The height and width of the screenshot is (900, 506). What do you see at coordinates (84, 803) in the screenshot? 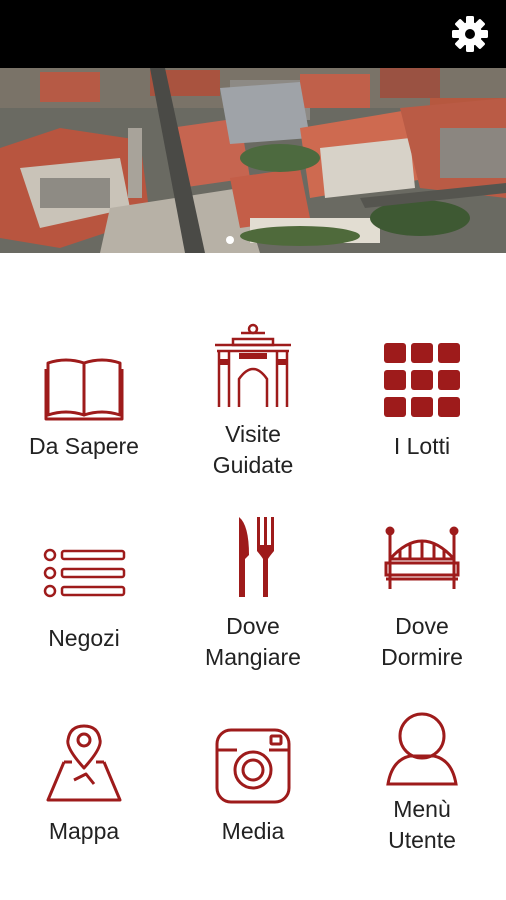
I see `menu-item-mappa: Mappa` at bounding box center [84, 803].